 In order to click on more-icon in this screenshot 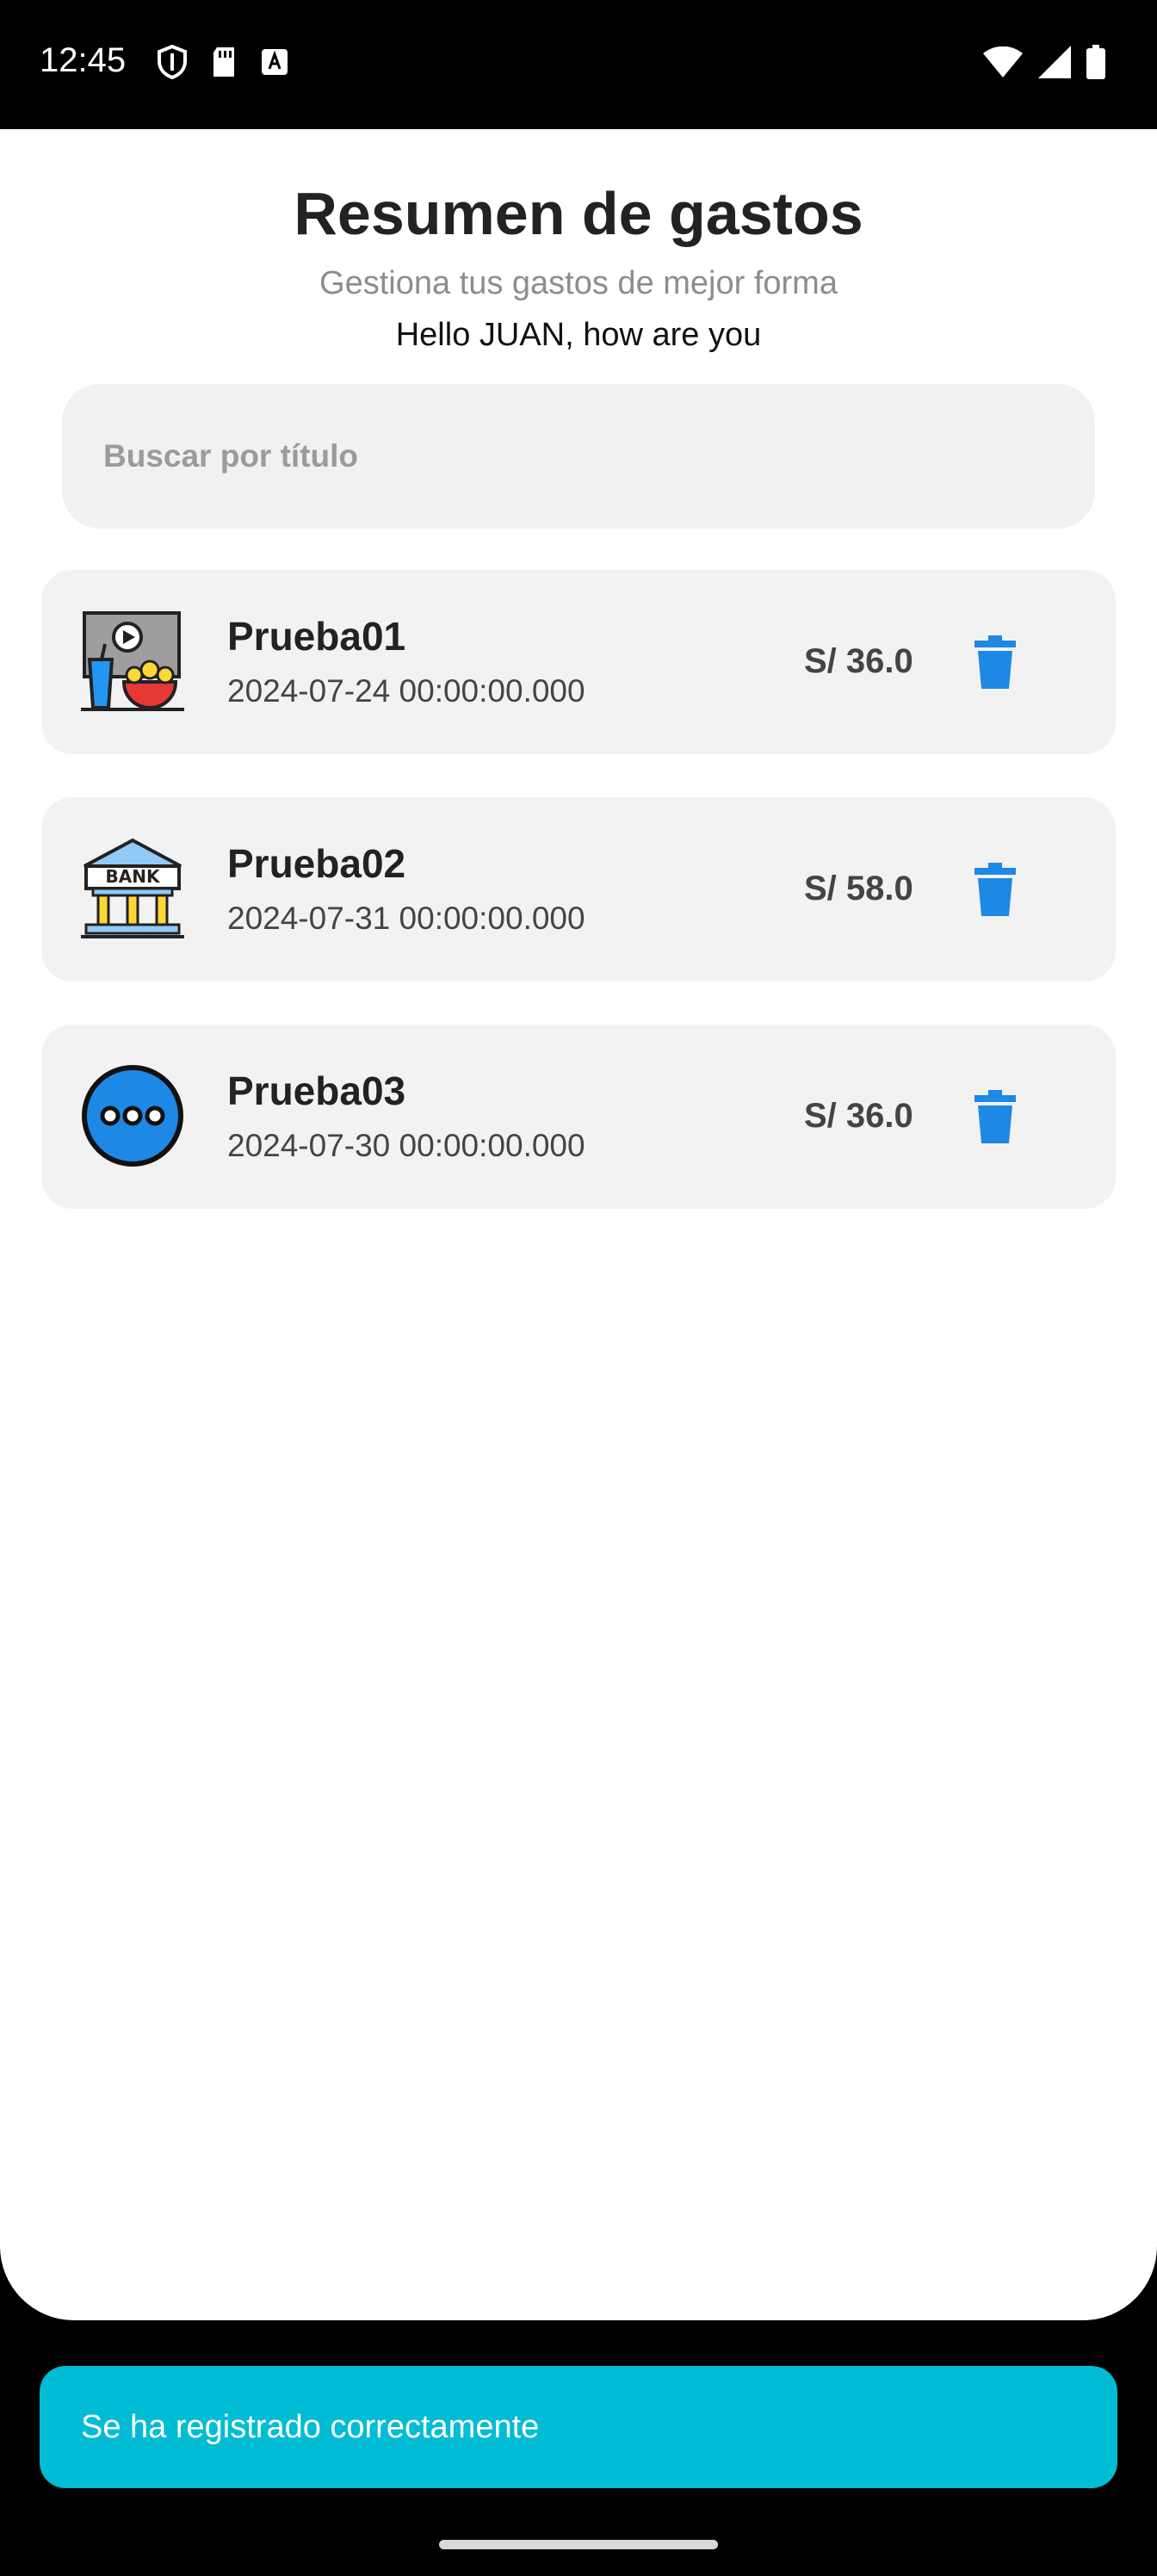, I will do `click(133, 1116)`.